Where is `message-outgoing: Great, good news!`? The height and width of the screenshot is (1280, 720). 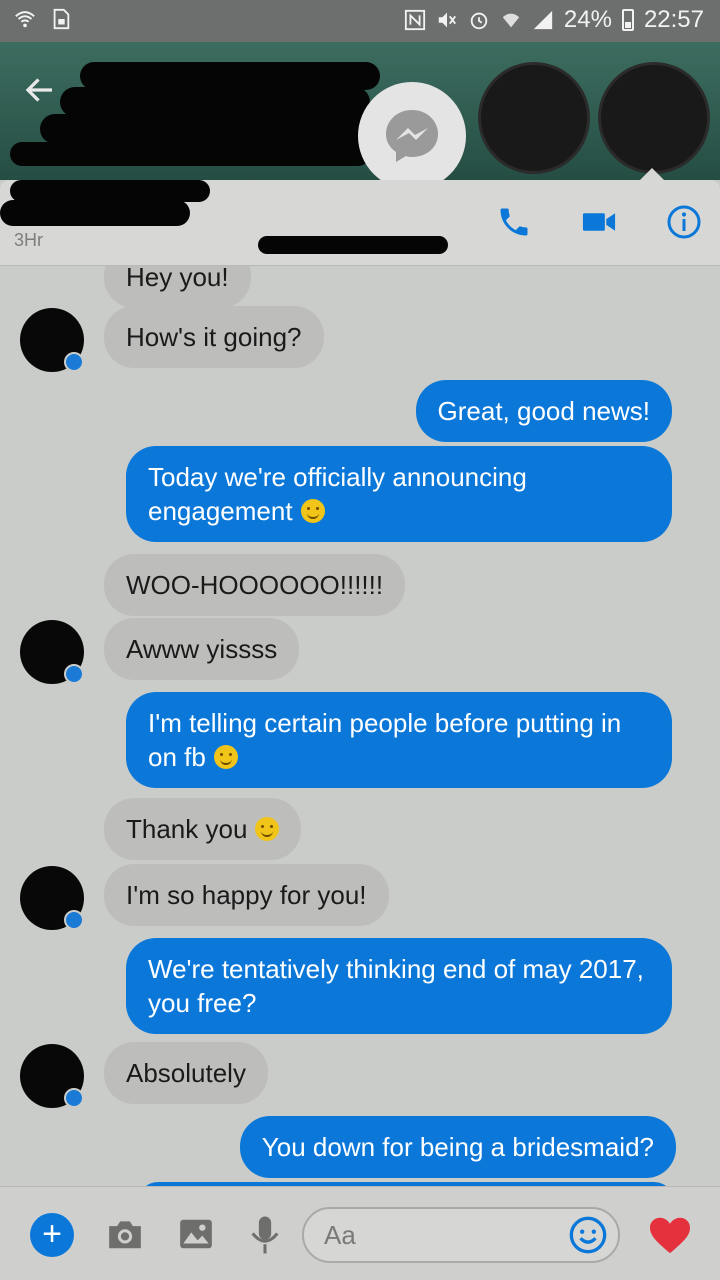 message-outgoing: Great, good news! is located at coordinates (543, 411).